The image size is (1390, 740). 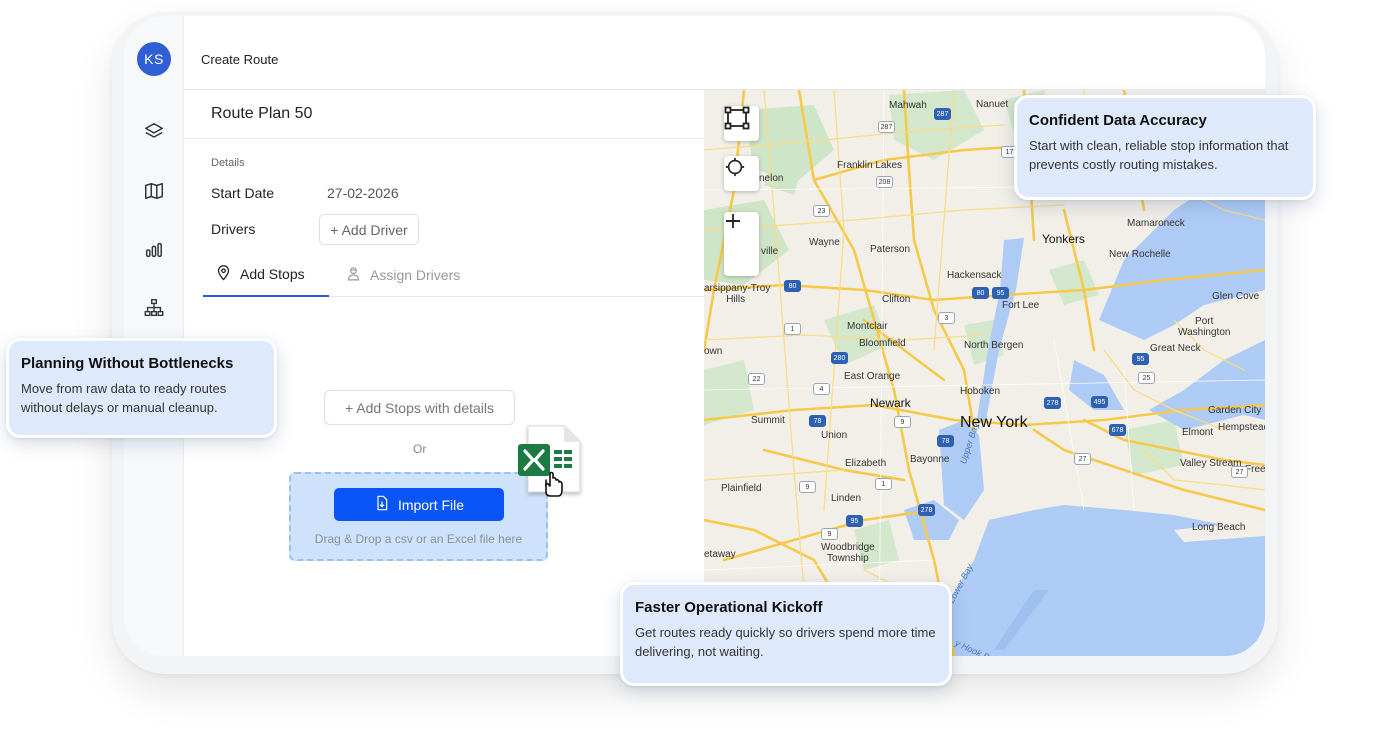 What do you see at coordinates (420, 449) in the screenshot?
I see `or-separator: Or` at bounding box center [420, 449].